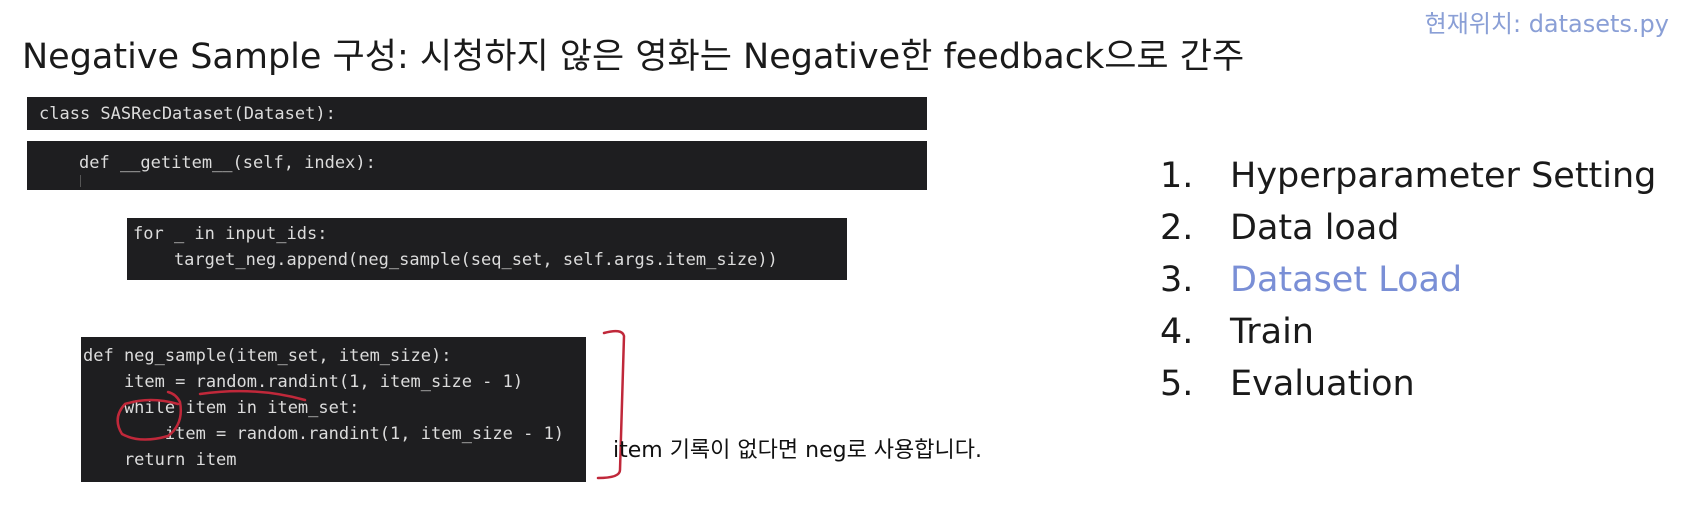 The image size is (1691, 511). Describe the element at coordinates (221, 408) in the screenshot. I see `code-line: while item in item_set:` at that location.